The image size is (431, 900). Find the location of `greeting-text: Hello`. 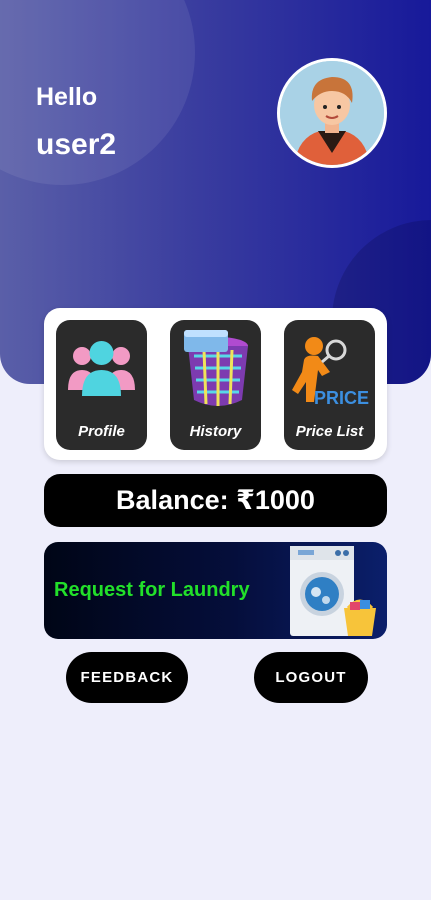

greeting-text: Hello is located at coordinates (67, 97).